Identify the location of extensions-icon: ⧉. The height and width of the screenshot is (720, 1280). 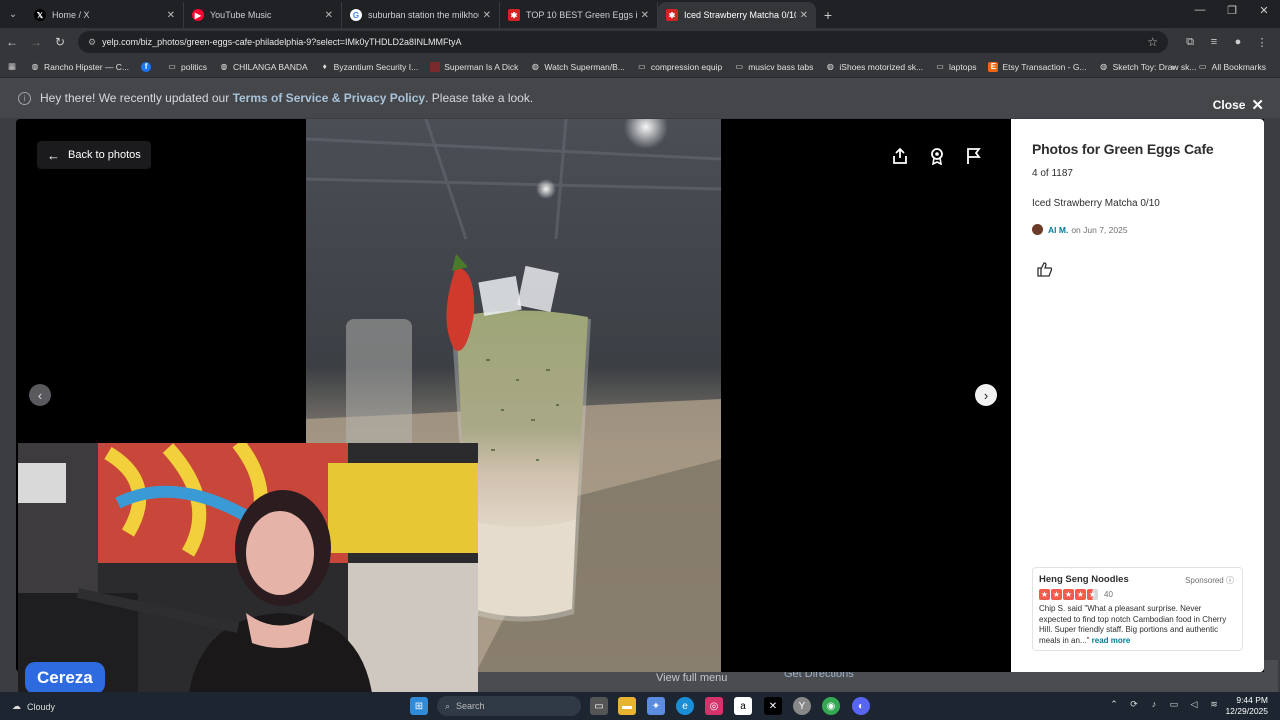
(1190, 42).